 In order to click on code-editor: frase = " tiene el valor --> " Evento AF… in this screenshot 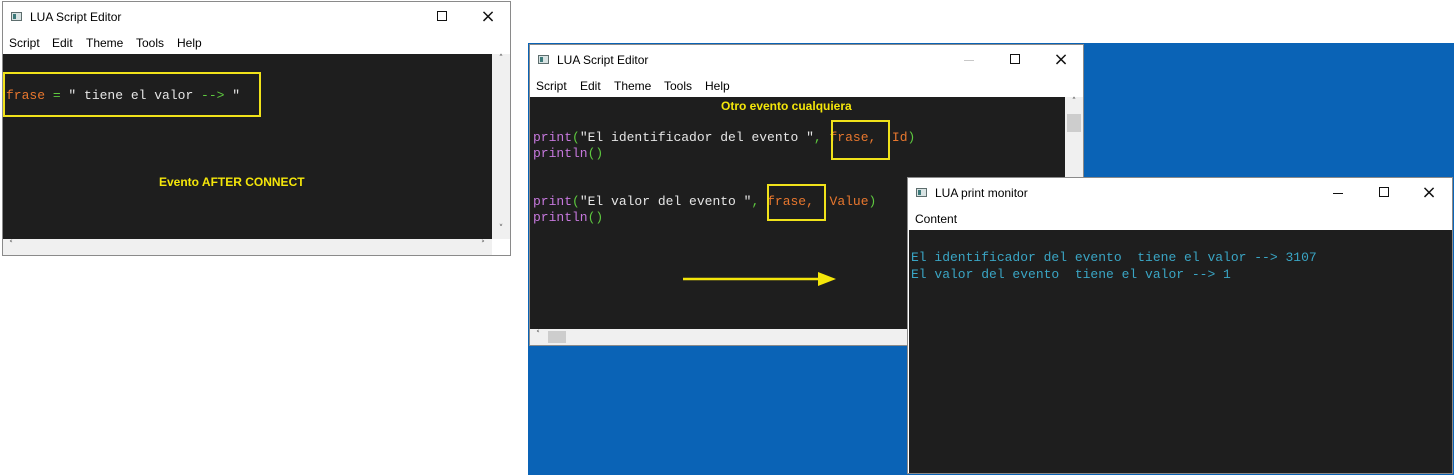, I will do `click(247, 146)`.